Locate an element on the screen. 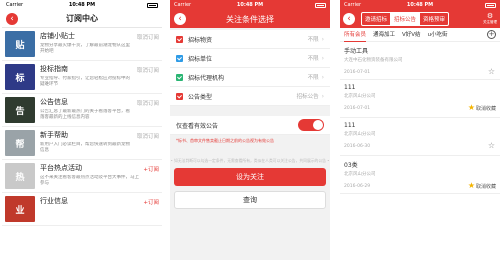 The image size is (500, 260). announcement-title: 03类 is located at coordinates (351, 165).